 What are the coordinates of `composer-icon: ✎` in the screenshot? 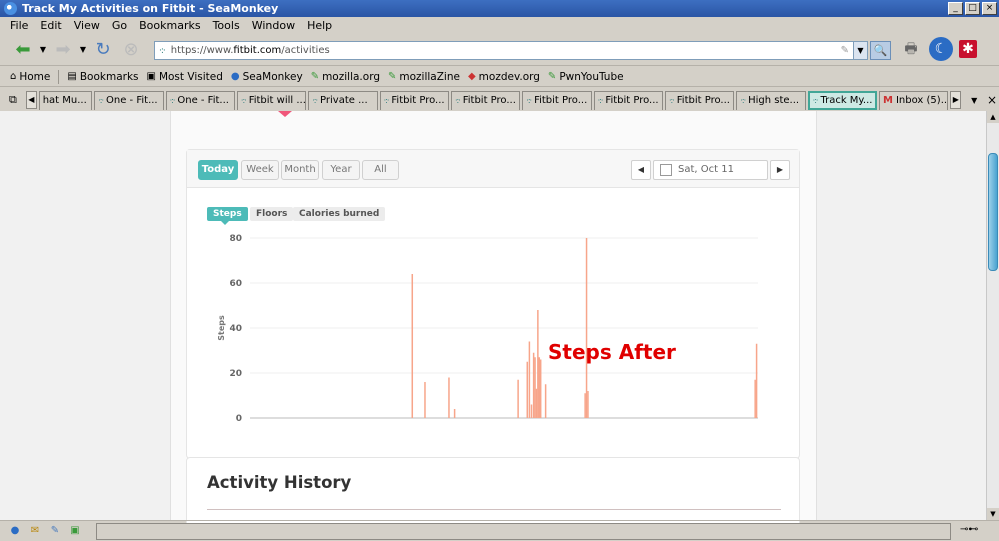 It's located at (55, 531).